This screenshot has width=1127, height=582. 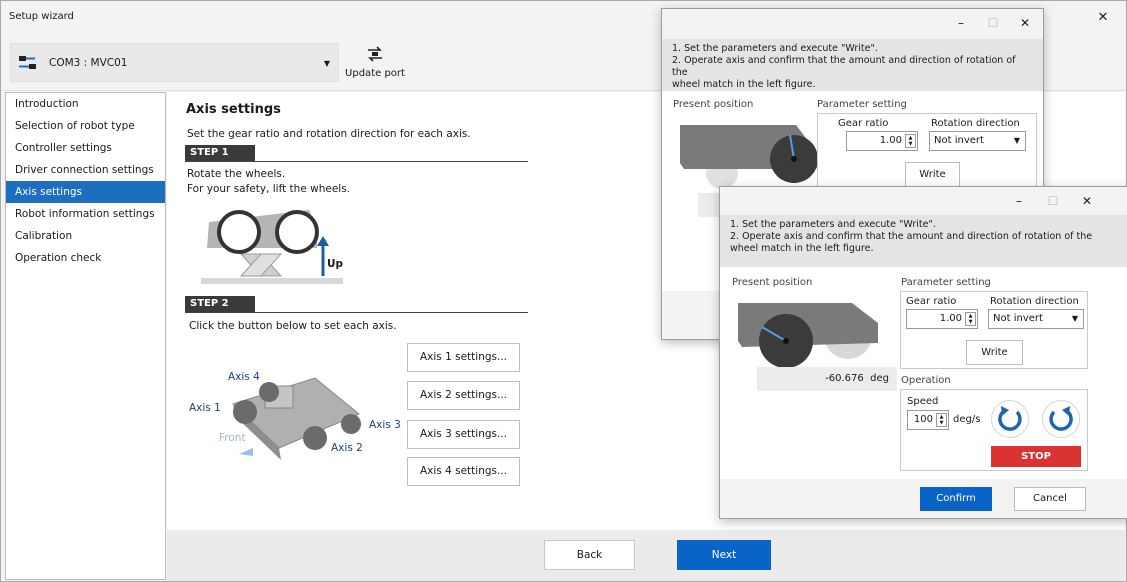 I want to click on step2-line1: Click the button below to set each axis., so click(x=293, y=326).